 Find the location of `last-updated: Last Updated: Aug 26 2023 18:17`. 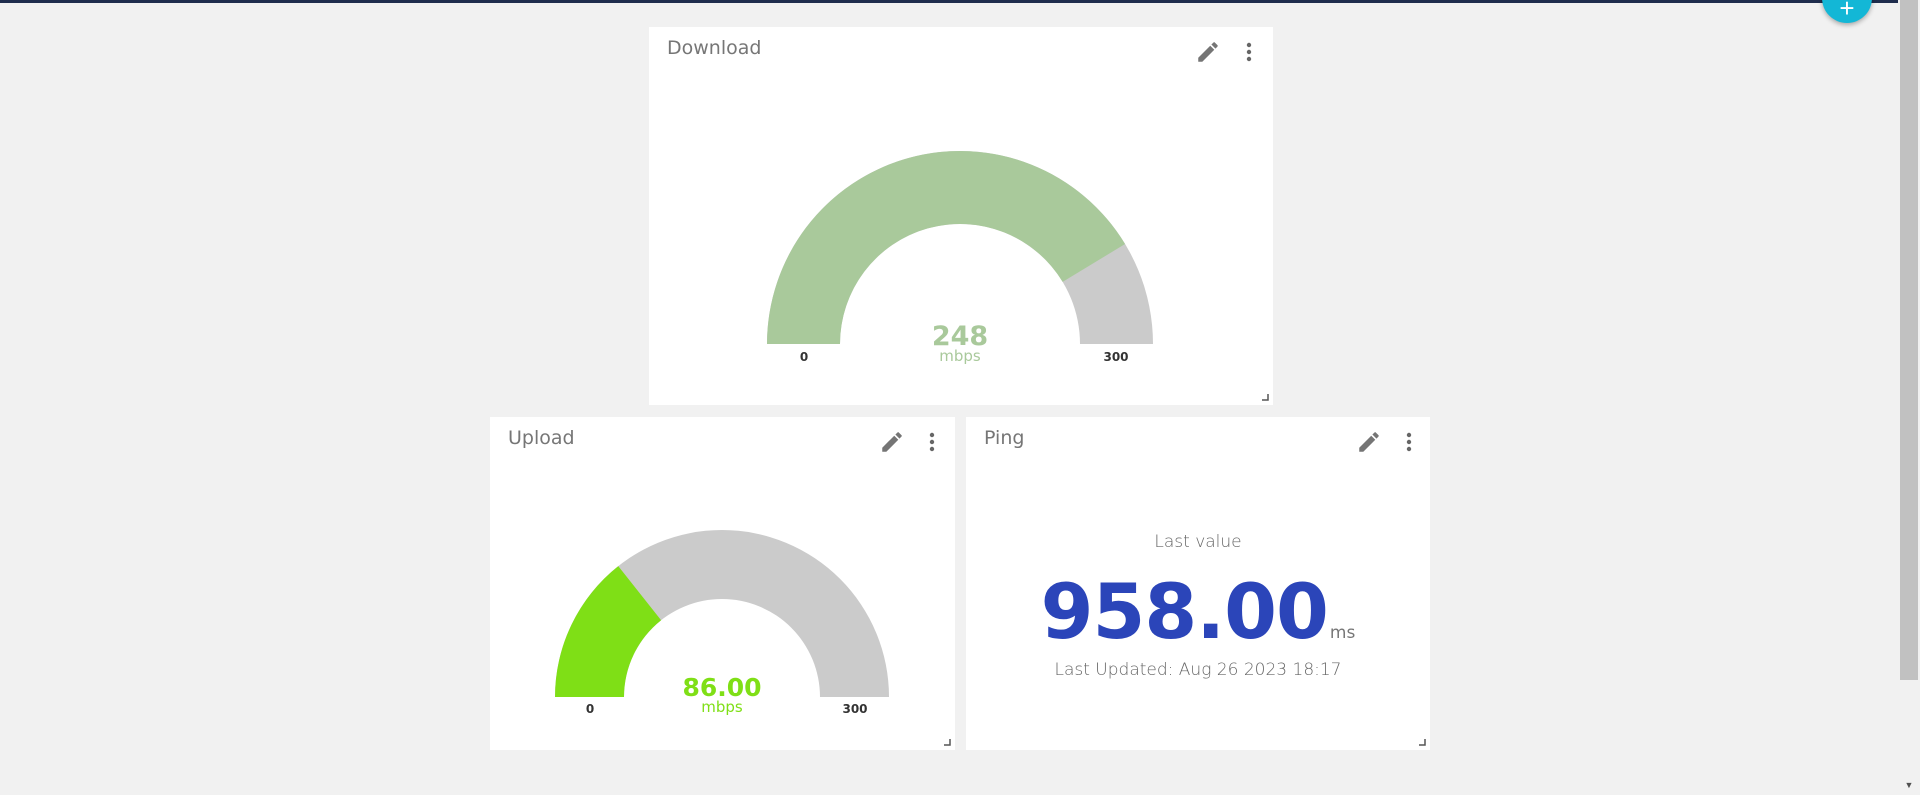

last-updated: Last Updated: Aug 26 2023 18:17 is located at coordinates (1198, 670).